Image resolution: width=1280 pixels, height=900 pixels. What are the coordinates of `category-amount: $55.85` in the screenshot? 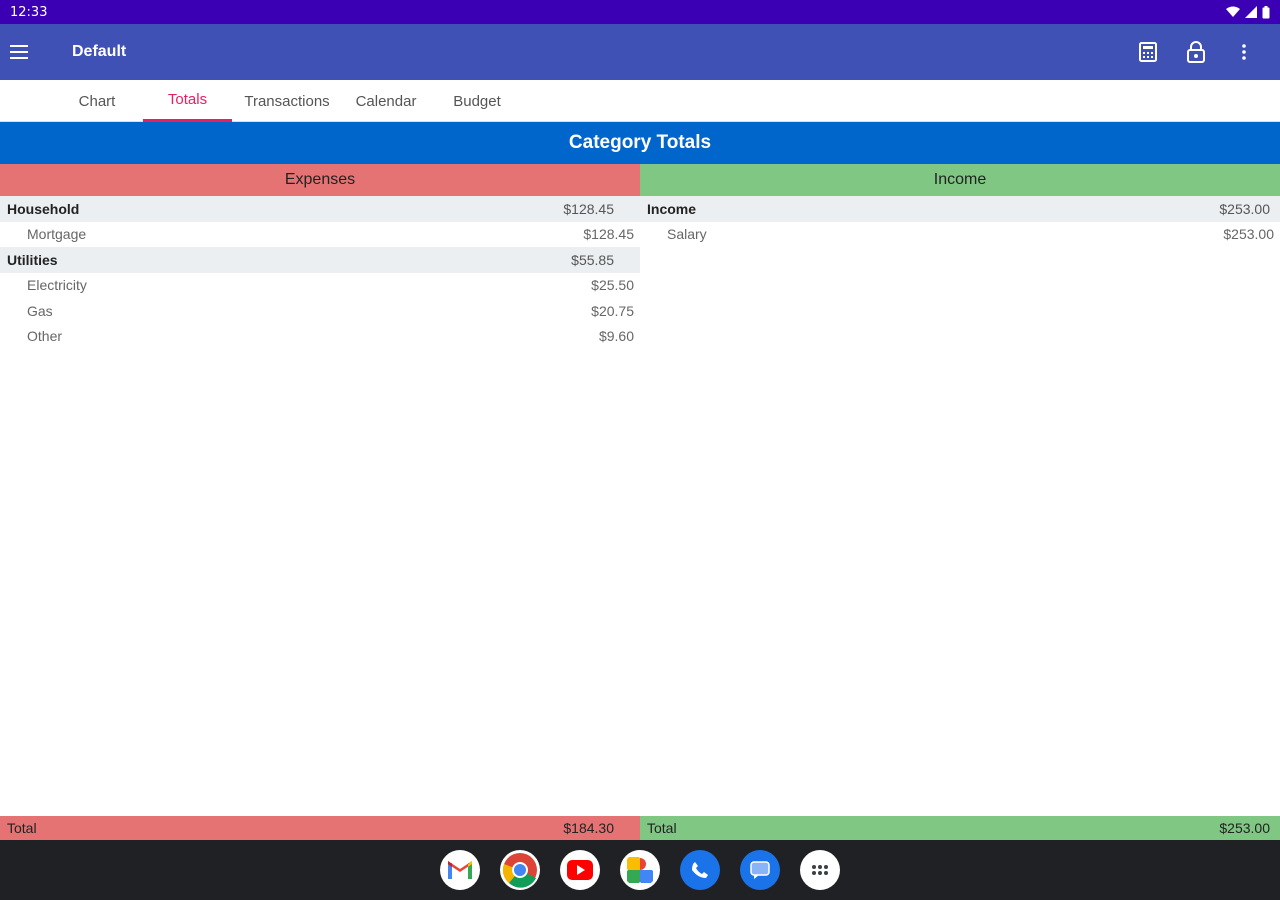 It's located at (592, 259).